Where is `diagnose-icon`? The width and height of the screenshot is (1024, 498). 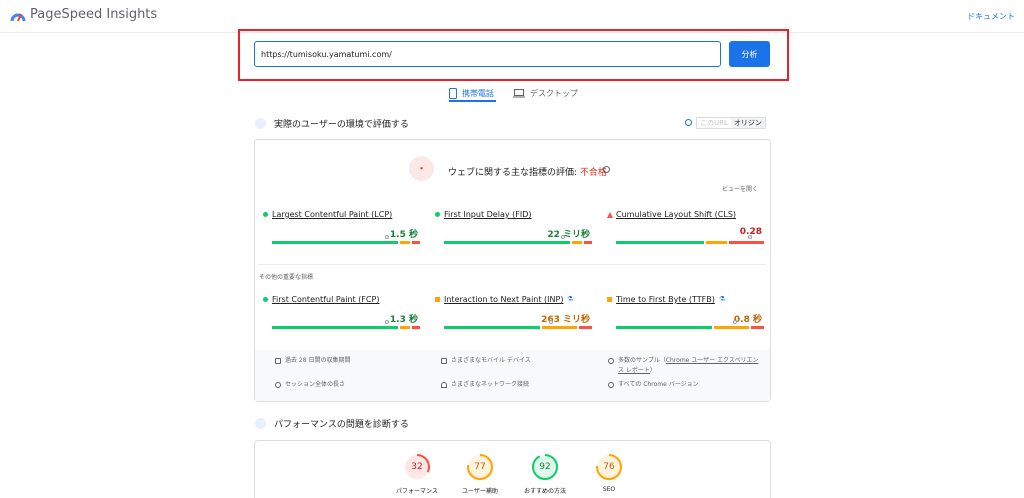
diagnose-icon is located at coordinates (260, 423).